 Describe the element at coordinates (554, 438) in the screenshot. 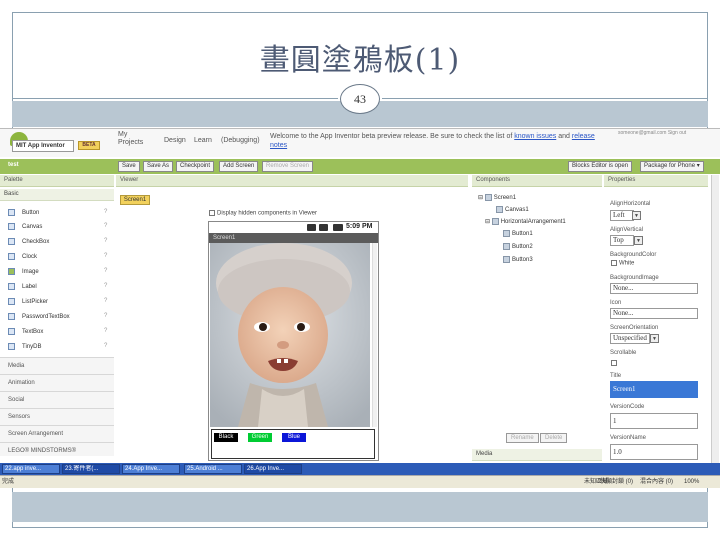

I see `delete-button: Delete` at that location.